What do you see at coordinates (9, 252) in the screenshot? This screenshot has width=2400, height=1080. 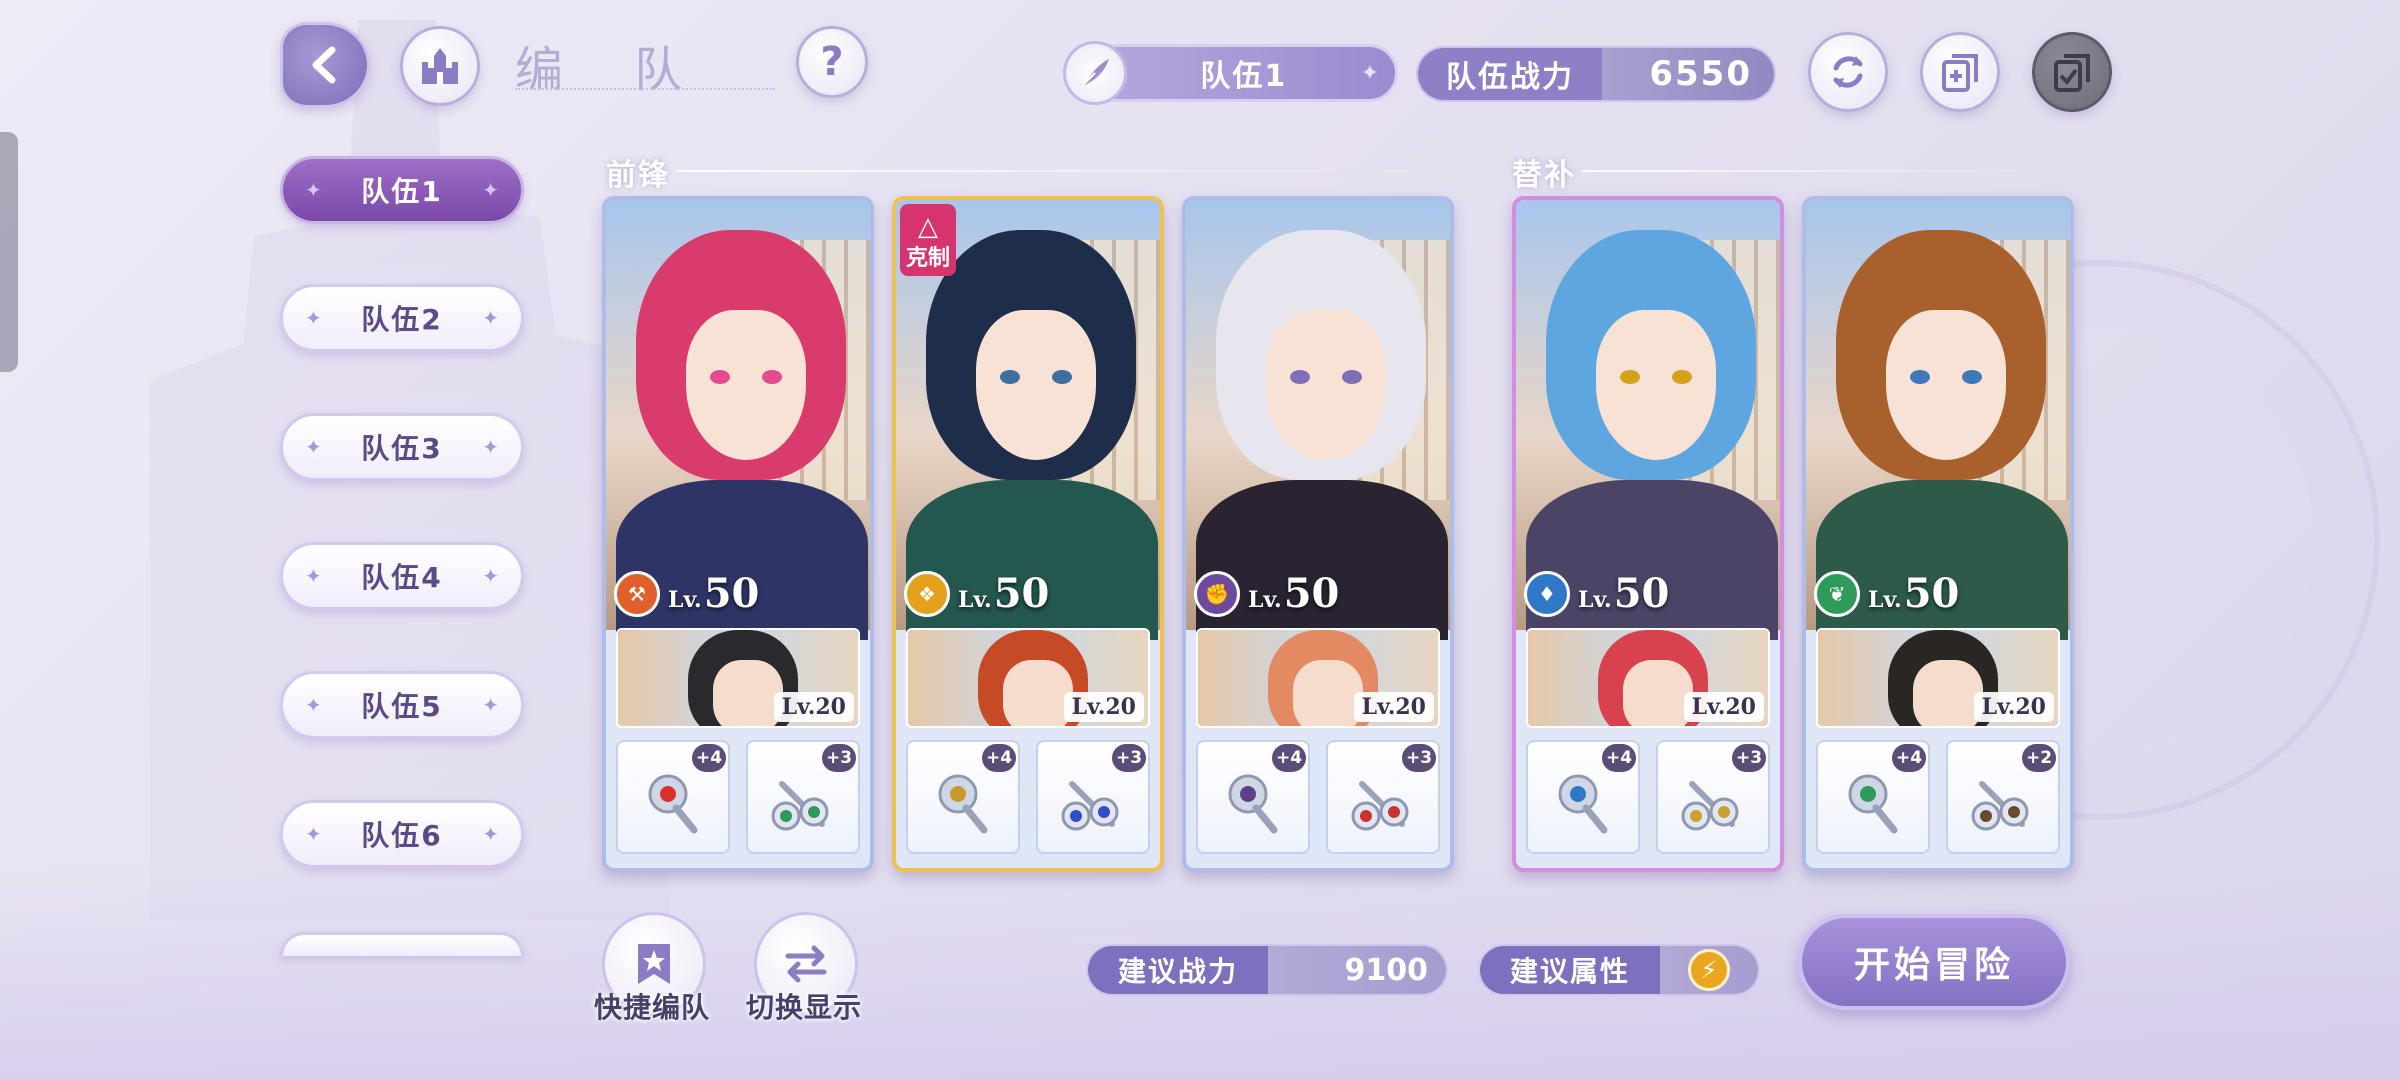 I see `edge-drawer-handle` at bounding box center [9, 252].